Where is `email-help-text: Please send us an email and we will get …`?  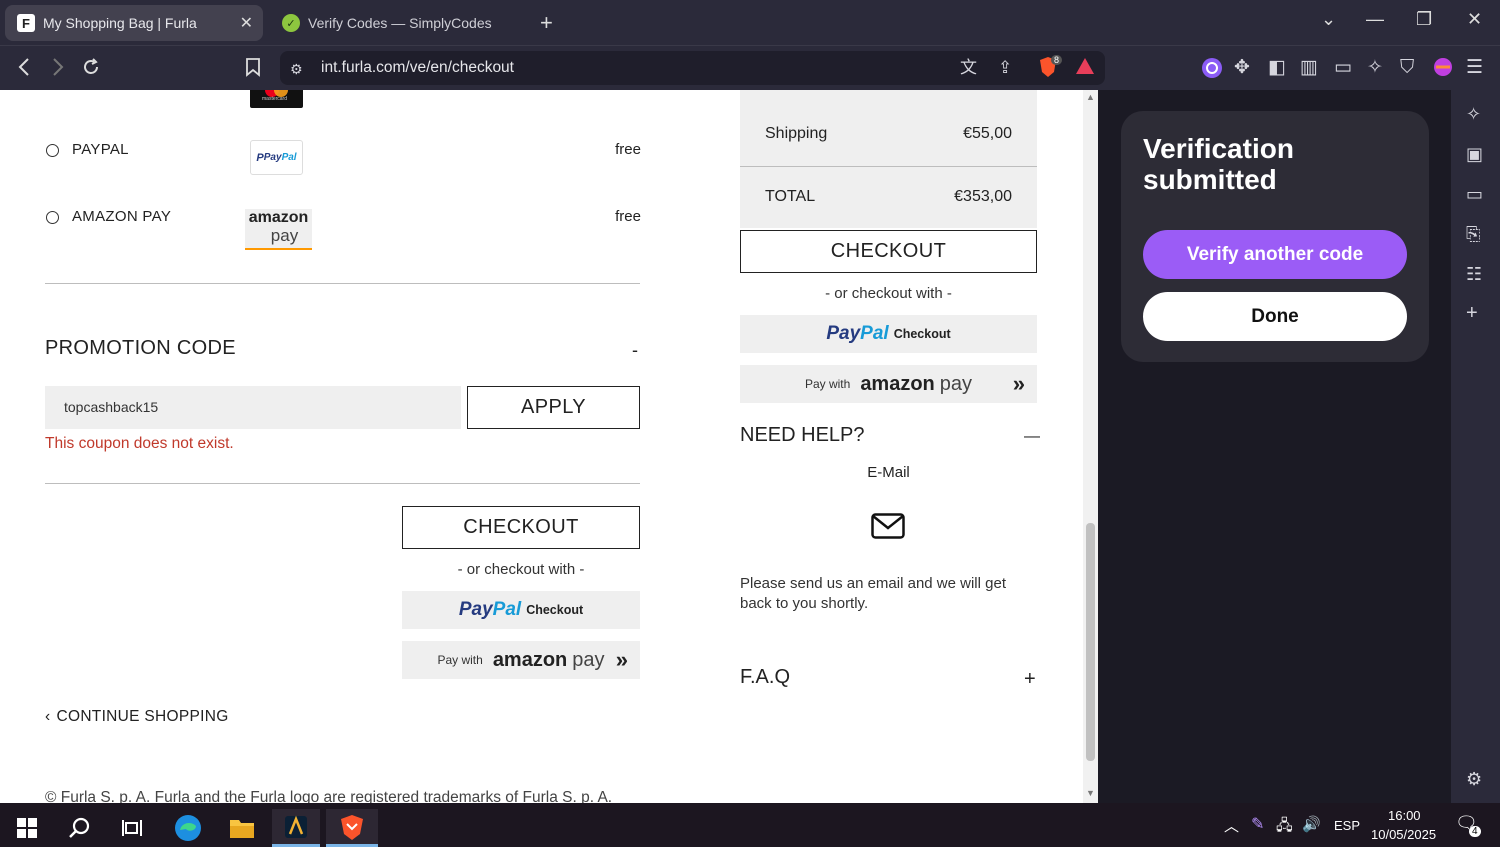
email-help-text: Please send us an email and we will get … is located at coordinates (873, 593).